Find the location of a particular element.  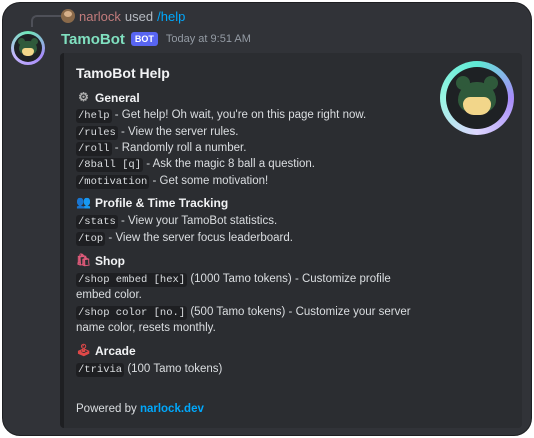

command-code: /motivation is located at coordinates (113, 182).